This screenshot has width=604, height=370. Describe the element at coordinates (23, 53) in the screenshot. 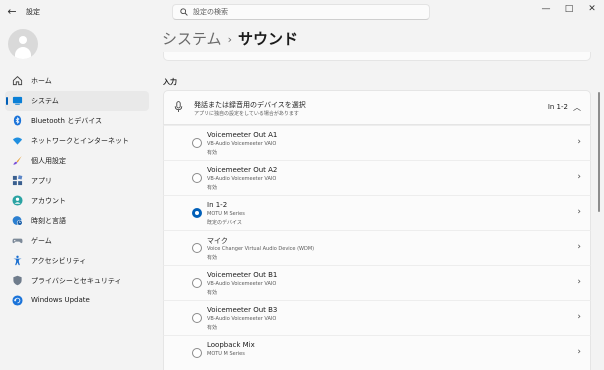

I see `avatar-body-shape` at that location.